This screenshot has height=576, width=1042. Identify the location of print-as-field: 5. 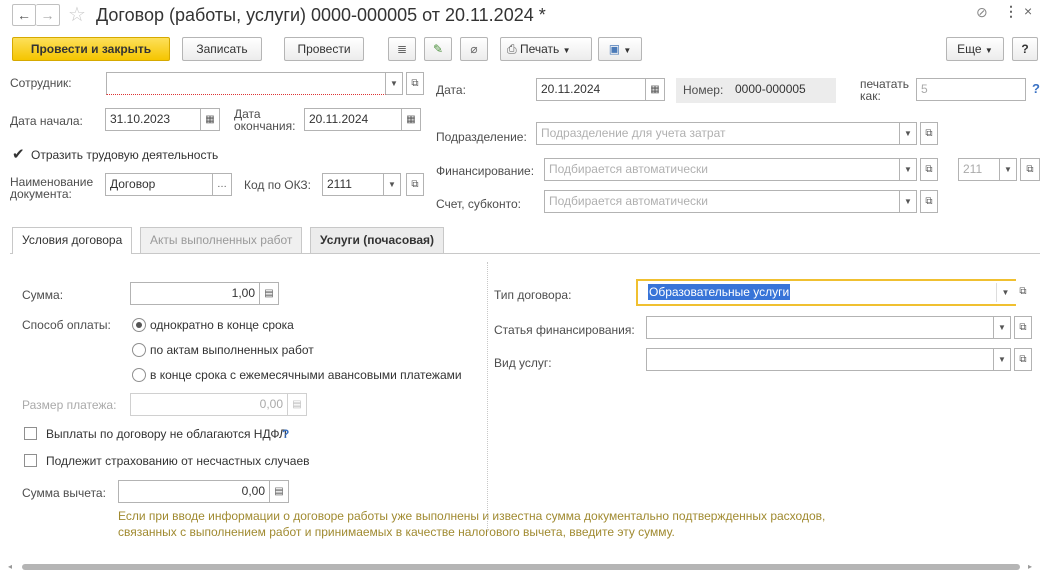
(971, 89).